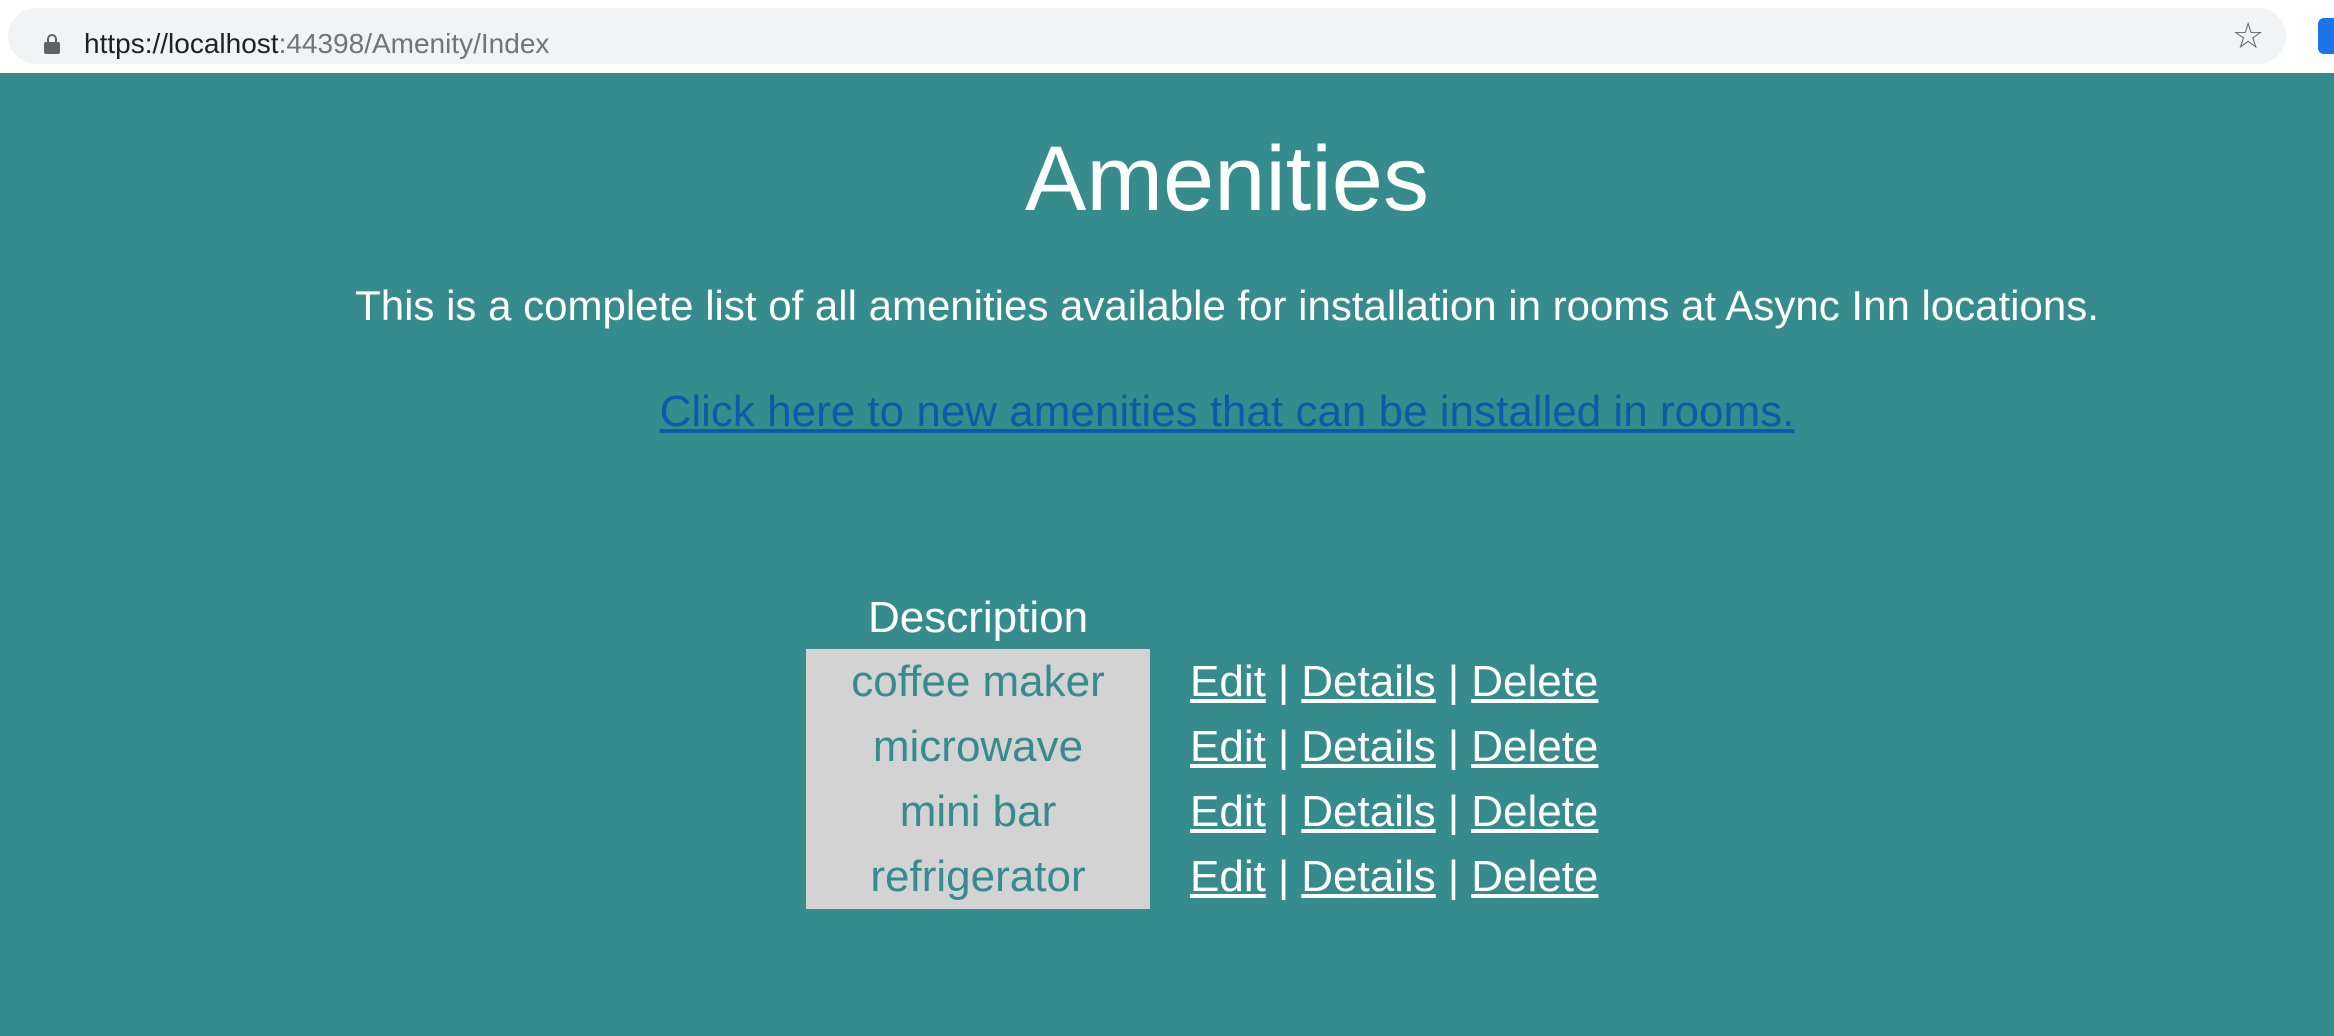  I want to click on star-icon: ☆, so click(2248, 36).